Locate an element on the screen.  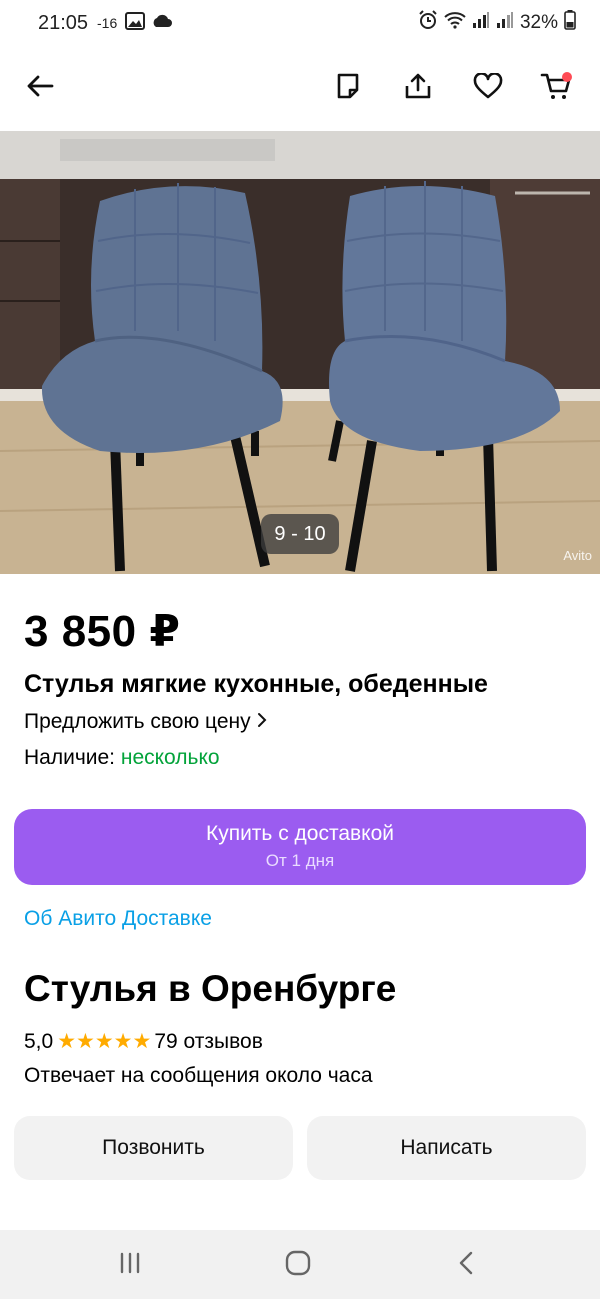
write-button: Написать is located at coordinates (446, 1148).